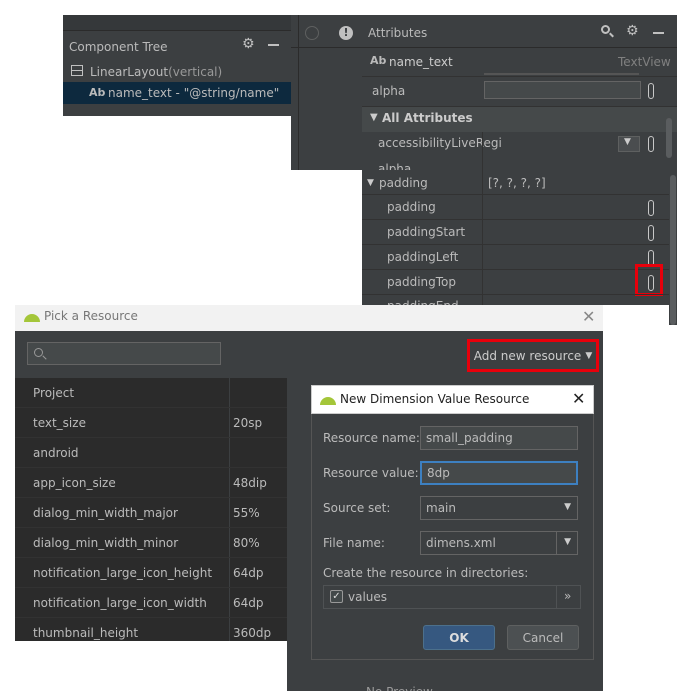  Describe the element at coordinates (91, 316) in the screenshot. I see `pick-resource-title: Pick a Resource` at that location.